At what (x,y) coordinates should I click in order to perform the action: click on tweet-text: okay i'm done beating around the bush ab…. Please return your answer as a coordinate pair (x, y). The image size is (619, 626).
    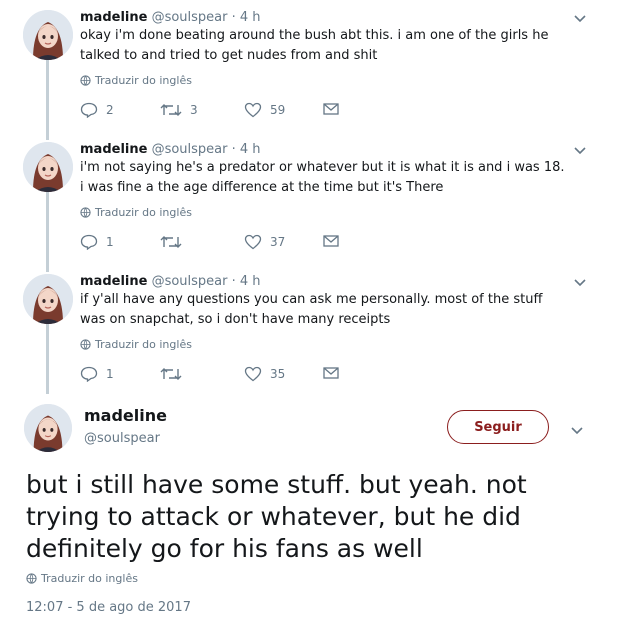
    Looking at the image, I should click on (314, 45).